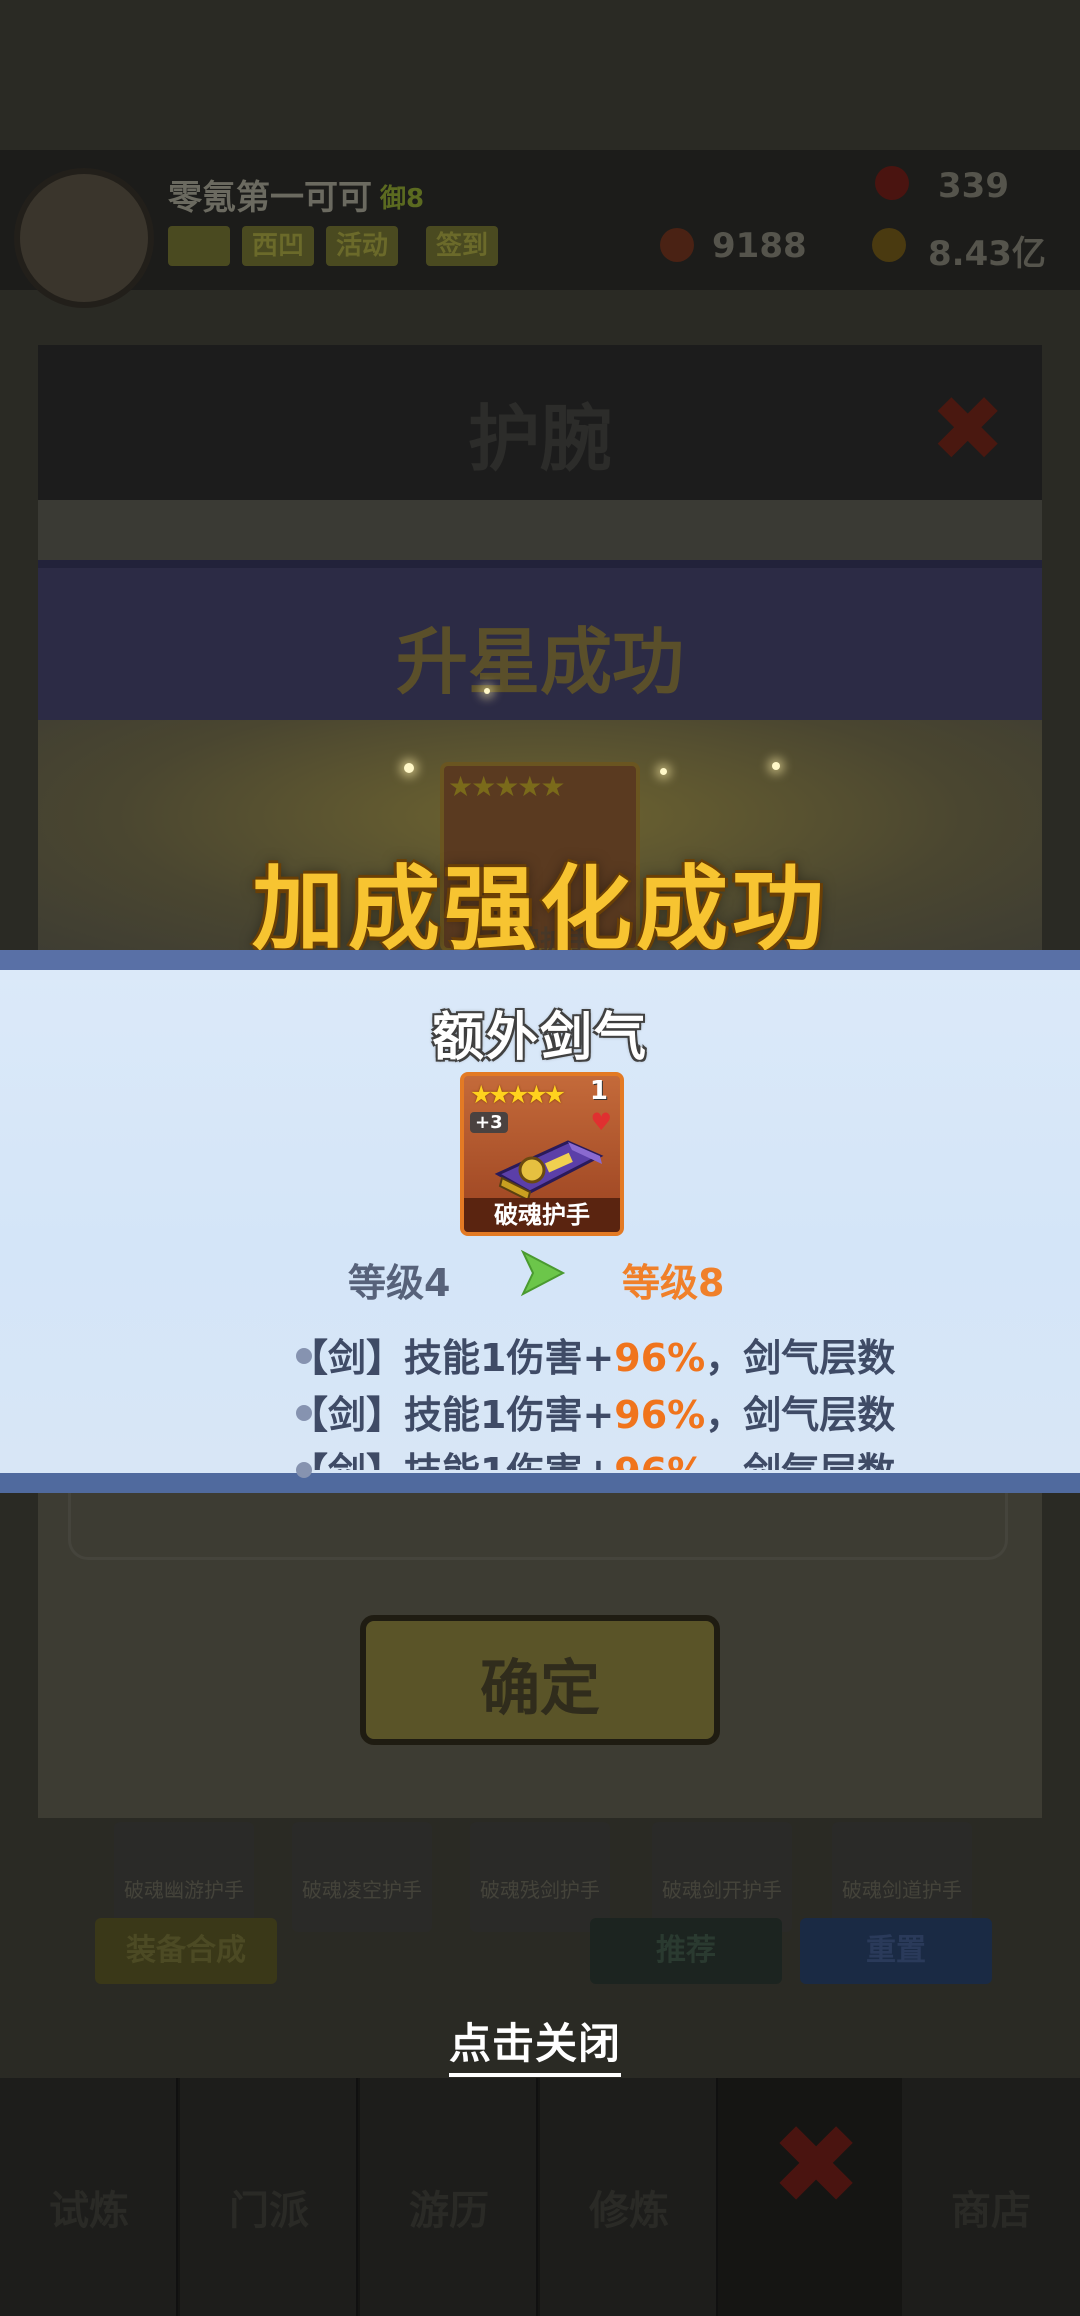  What do you see at coordinates (489, 1122) in the screenshot?
I see `enhance-level-badge: +3` at bounding box center [489, 1122].